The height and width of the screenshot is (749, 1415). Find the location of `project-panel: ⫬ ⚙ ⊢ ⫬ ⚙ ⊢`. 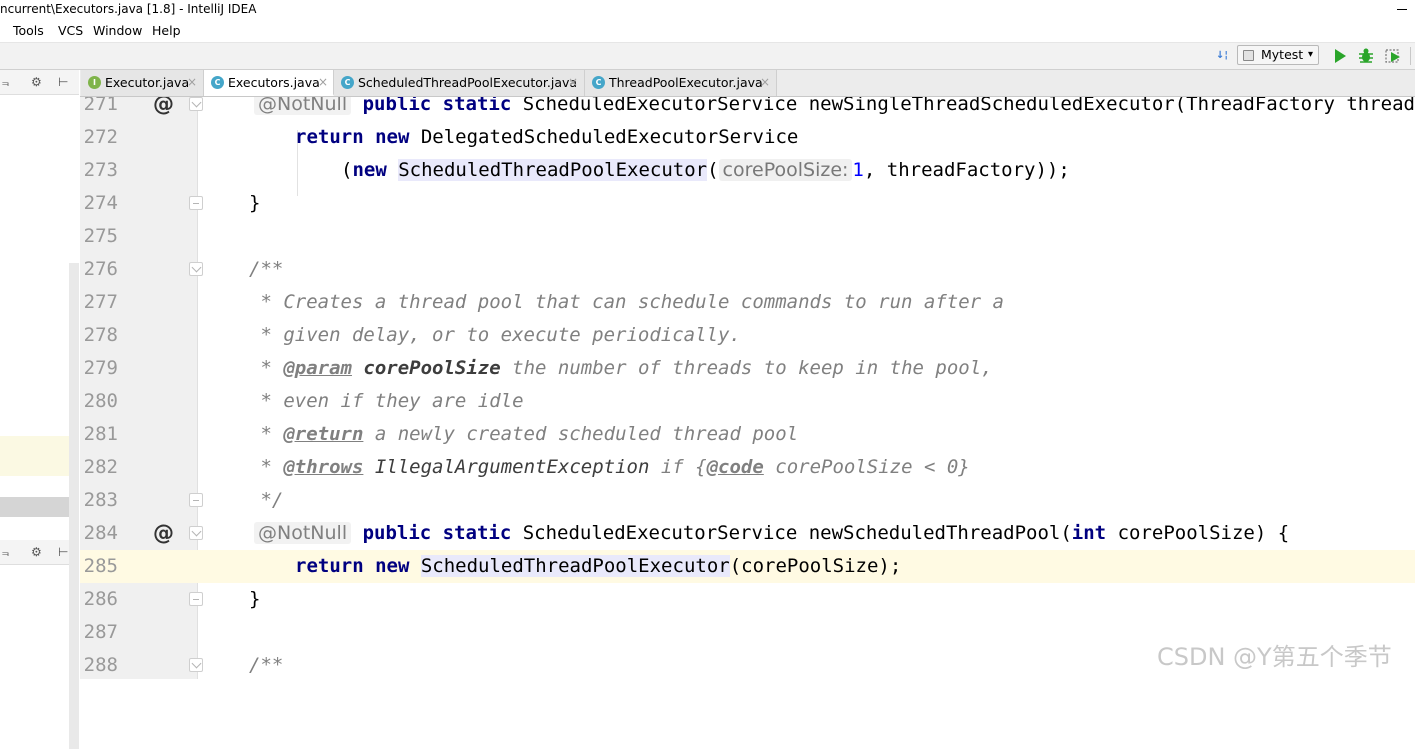

project-panel: ⫬ ⚙ ⊢ ⫬ ⚙ ⊢ is located at coordinates (39, 409).